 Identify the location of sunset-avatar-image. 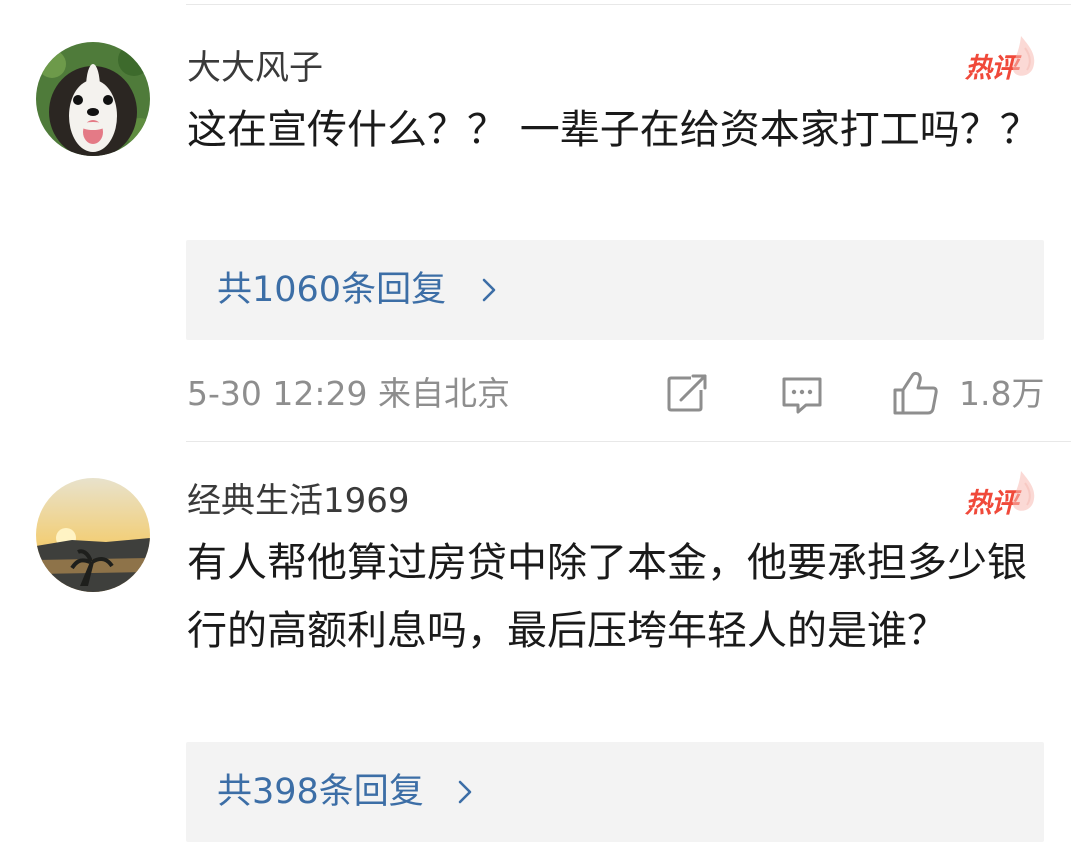
(93, 535).